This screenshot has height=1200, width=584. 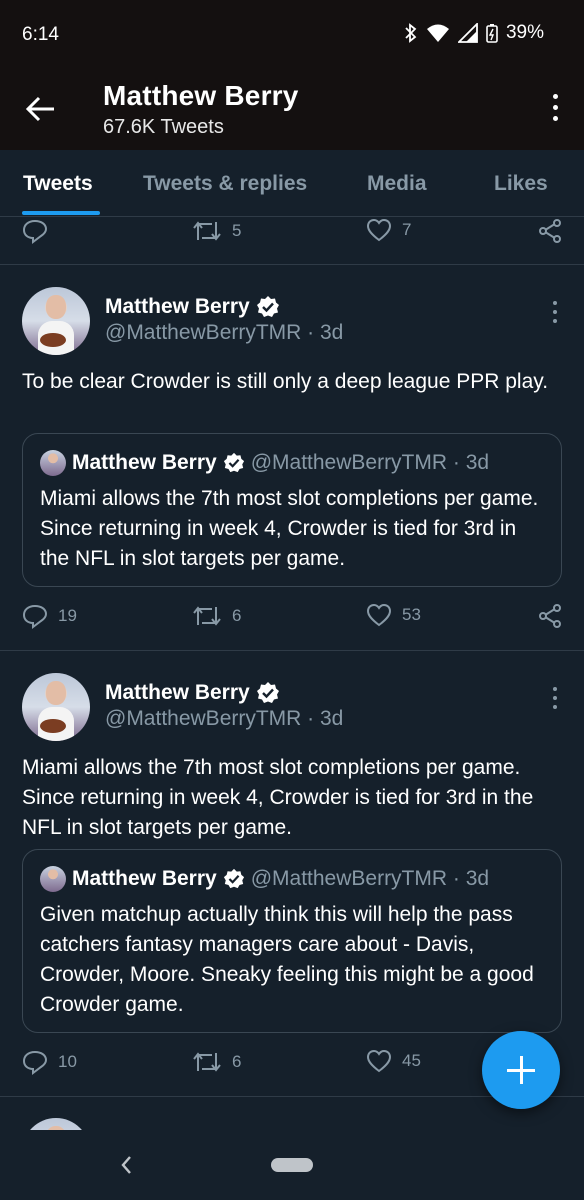 I want to click on like-count: 45, so click(x=411, y=1060).